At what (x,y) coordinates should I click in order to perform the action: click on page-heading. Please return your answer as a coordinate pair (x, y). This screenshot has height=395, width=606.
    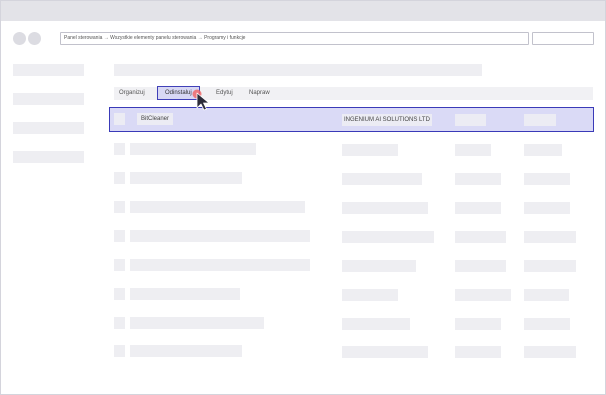
    Looking at the image, I should click on (298, 70).